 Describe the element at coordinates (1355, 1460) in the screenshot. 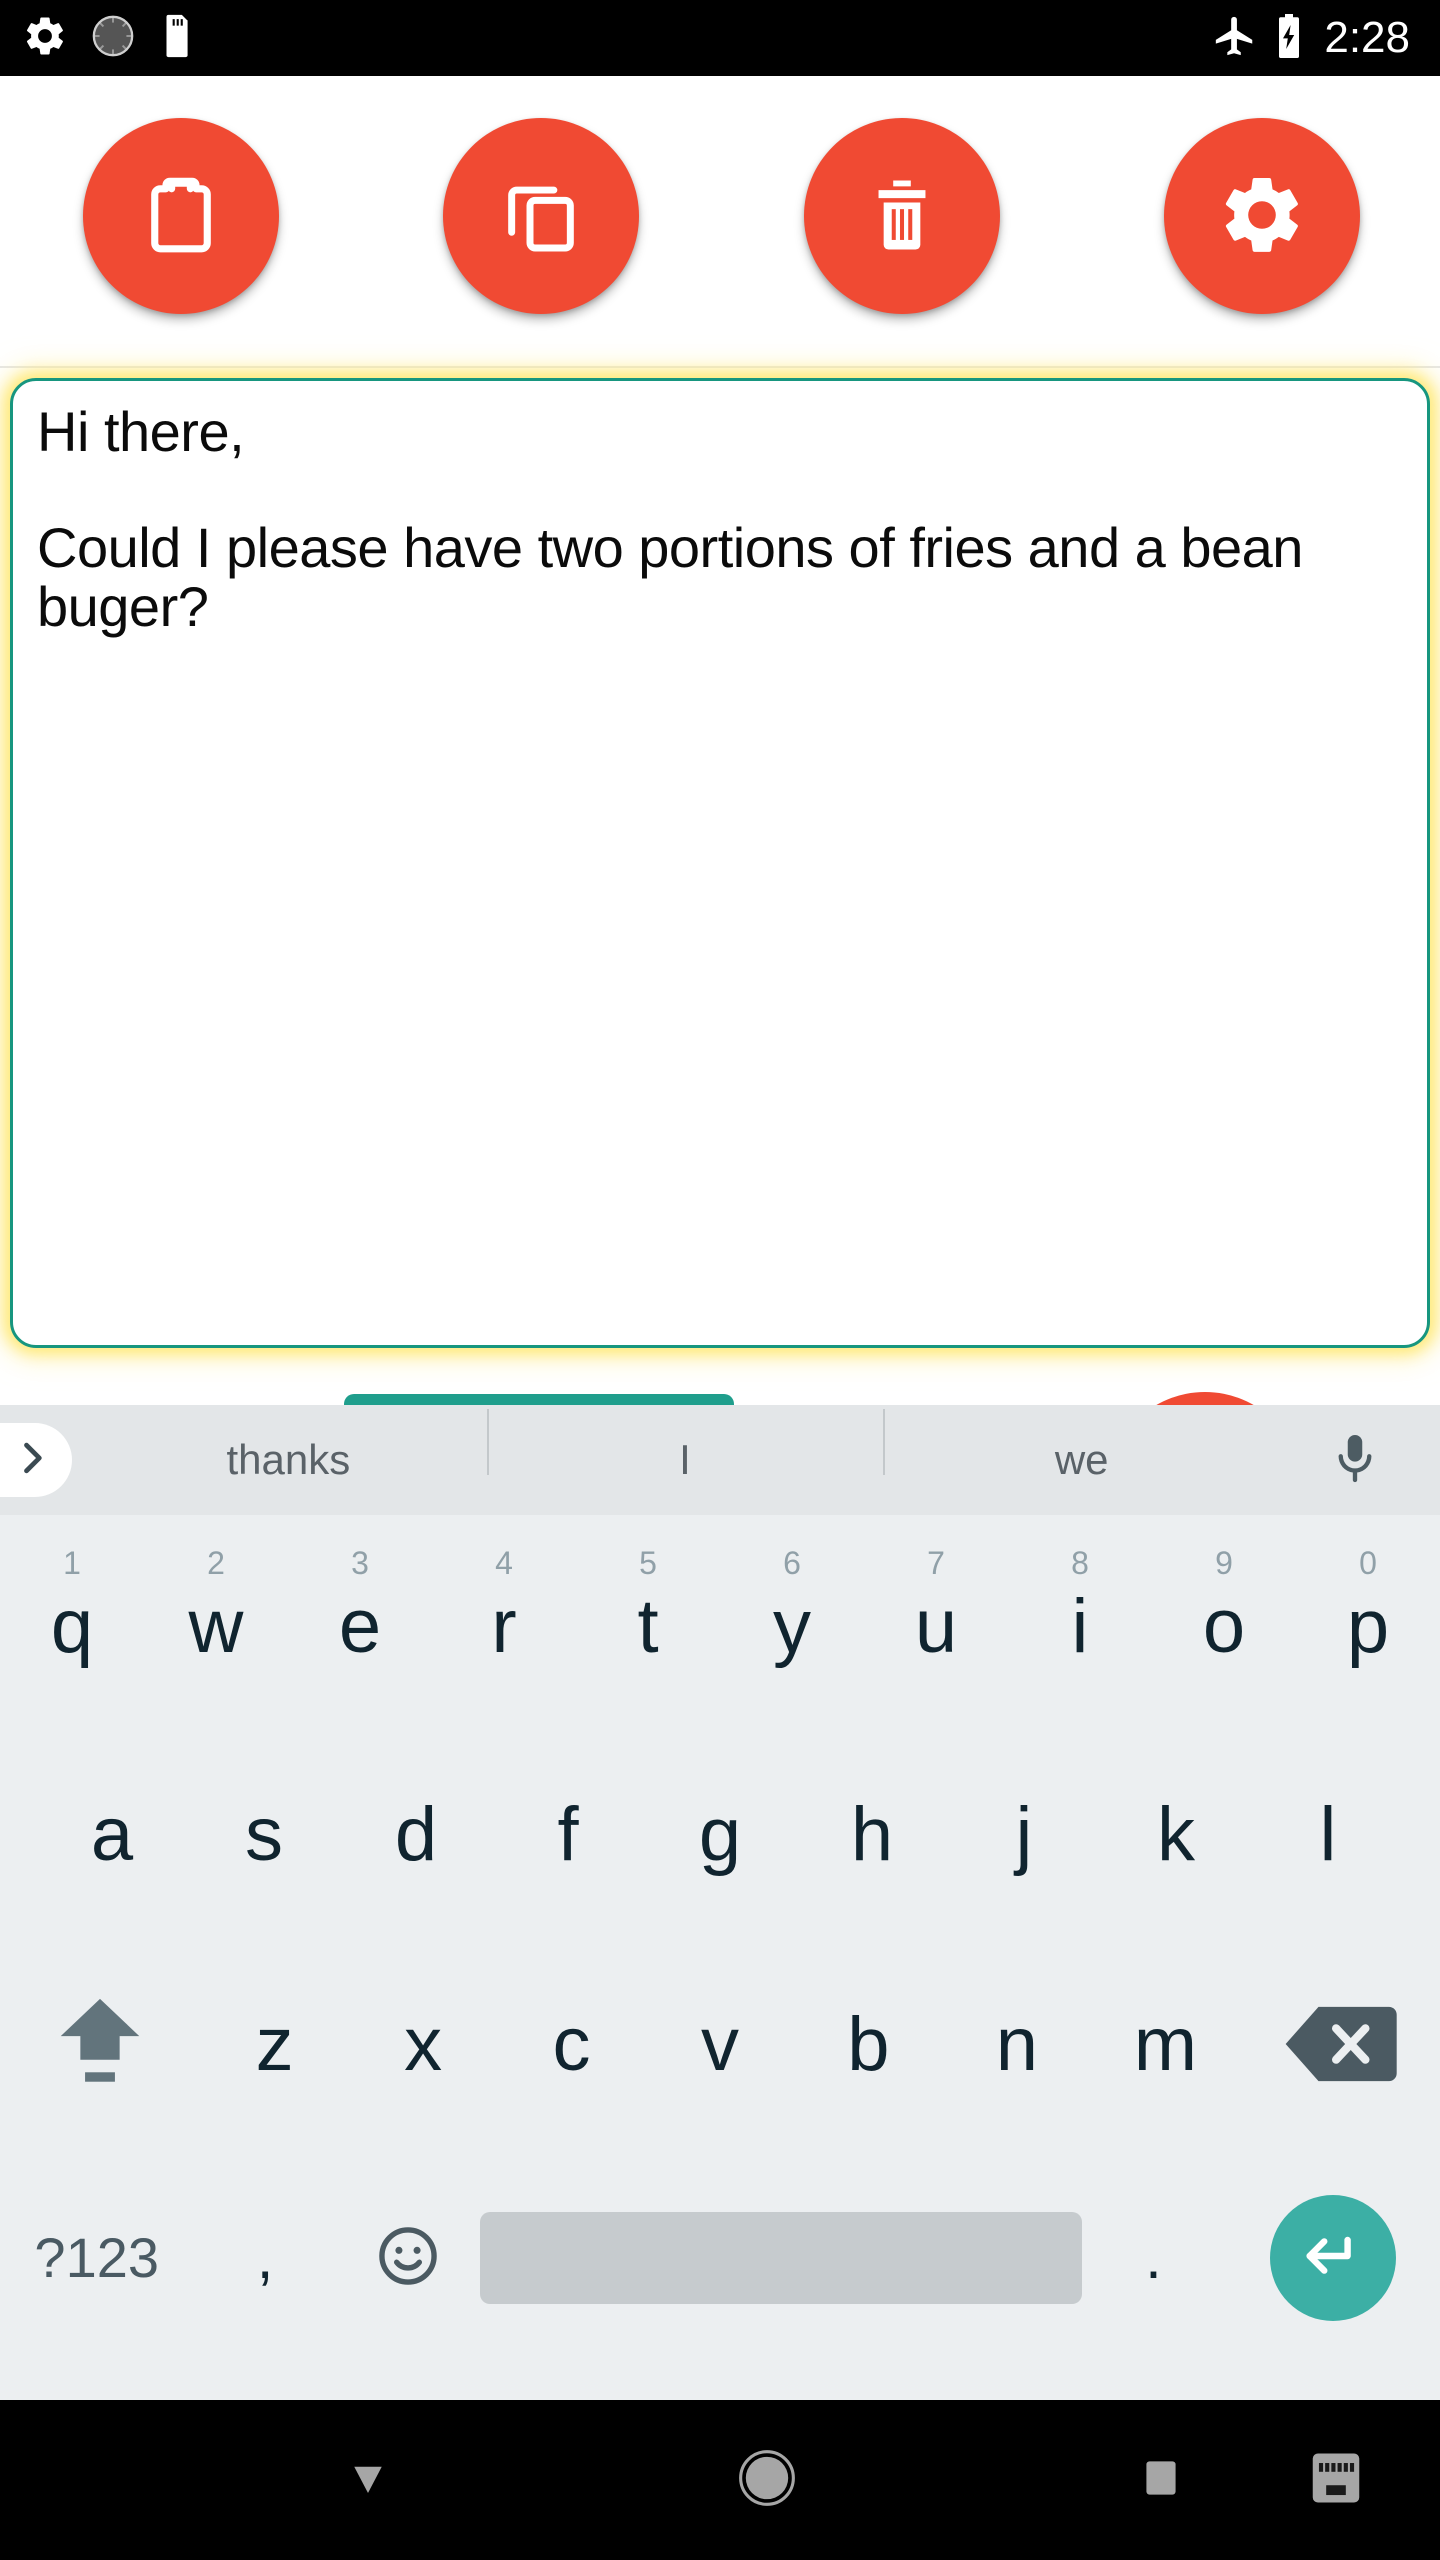

I see `voice-input-button` at that location.